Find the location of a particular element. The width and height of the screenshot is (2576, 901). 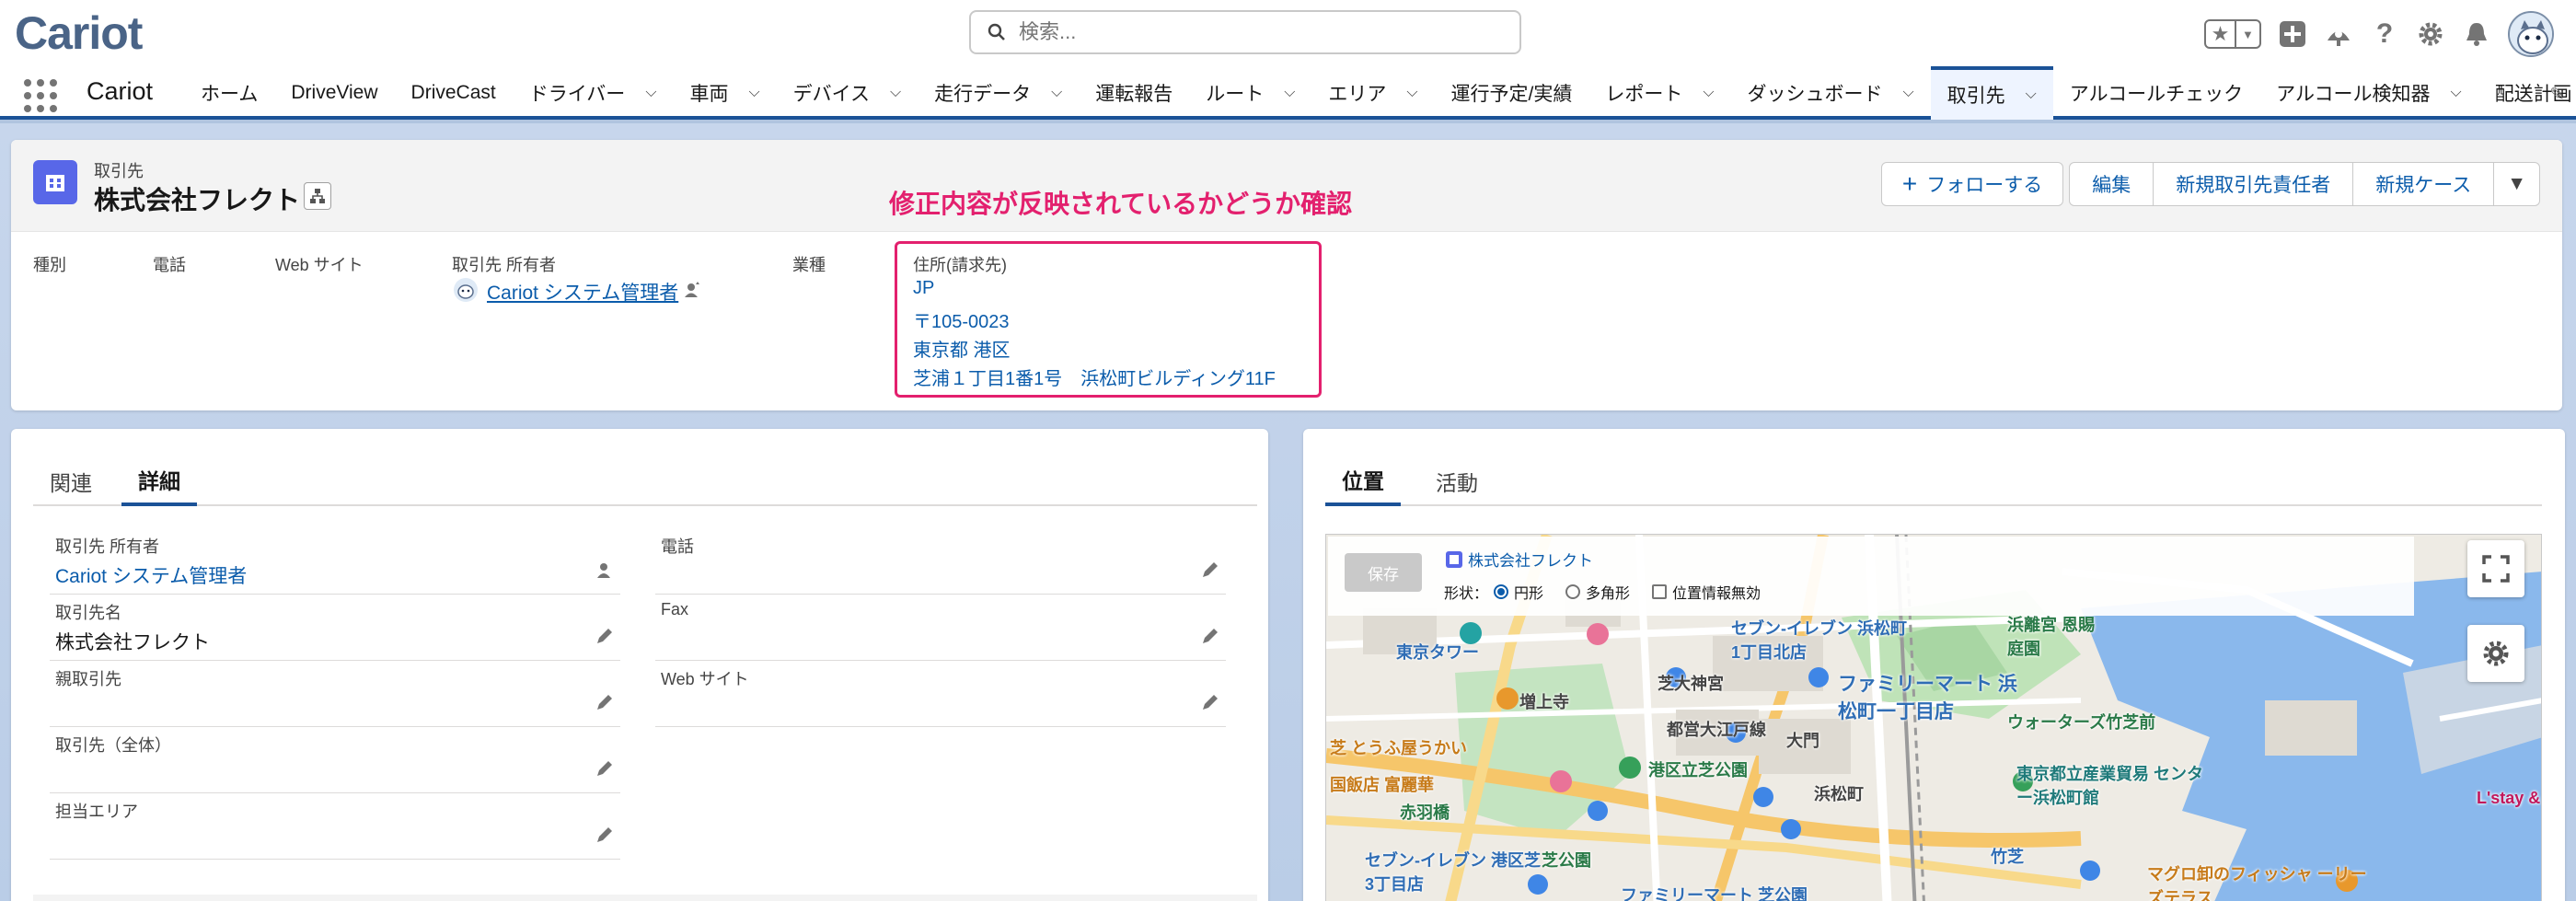

chevron-down-icon: ▼ is located at coordinates (2247, 34).